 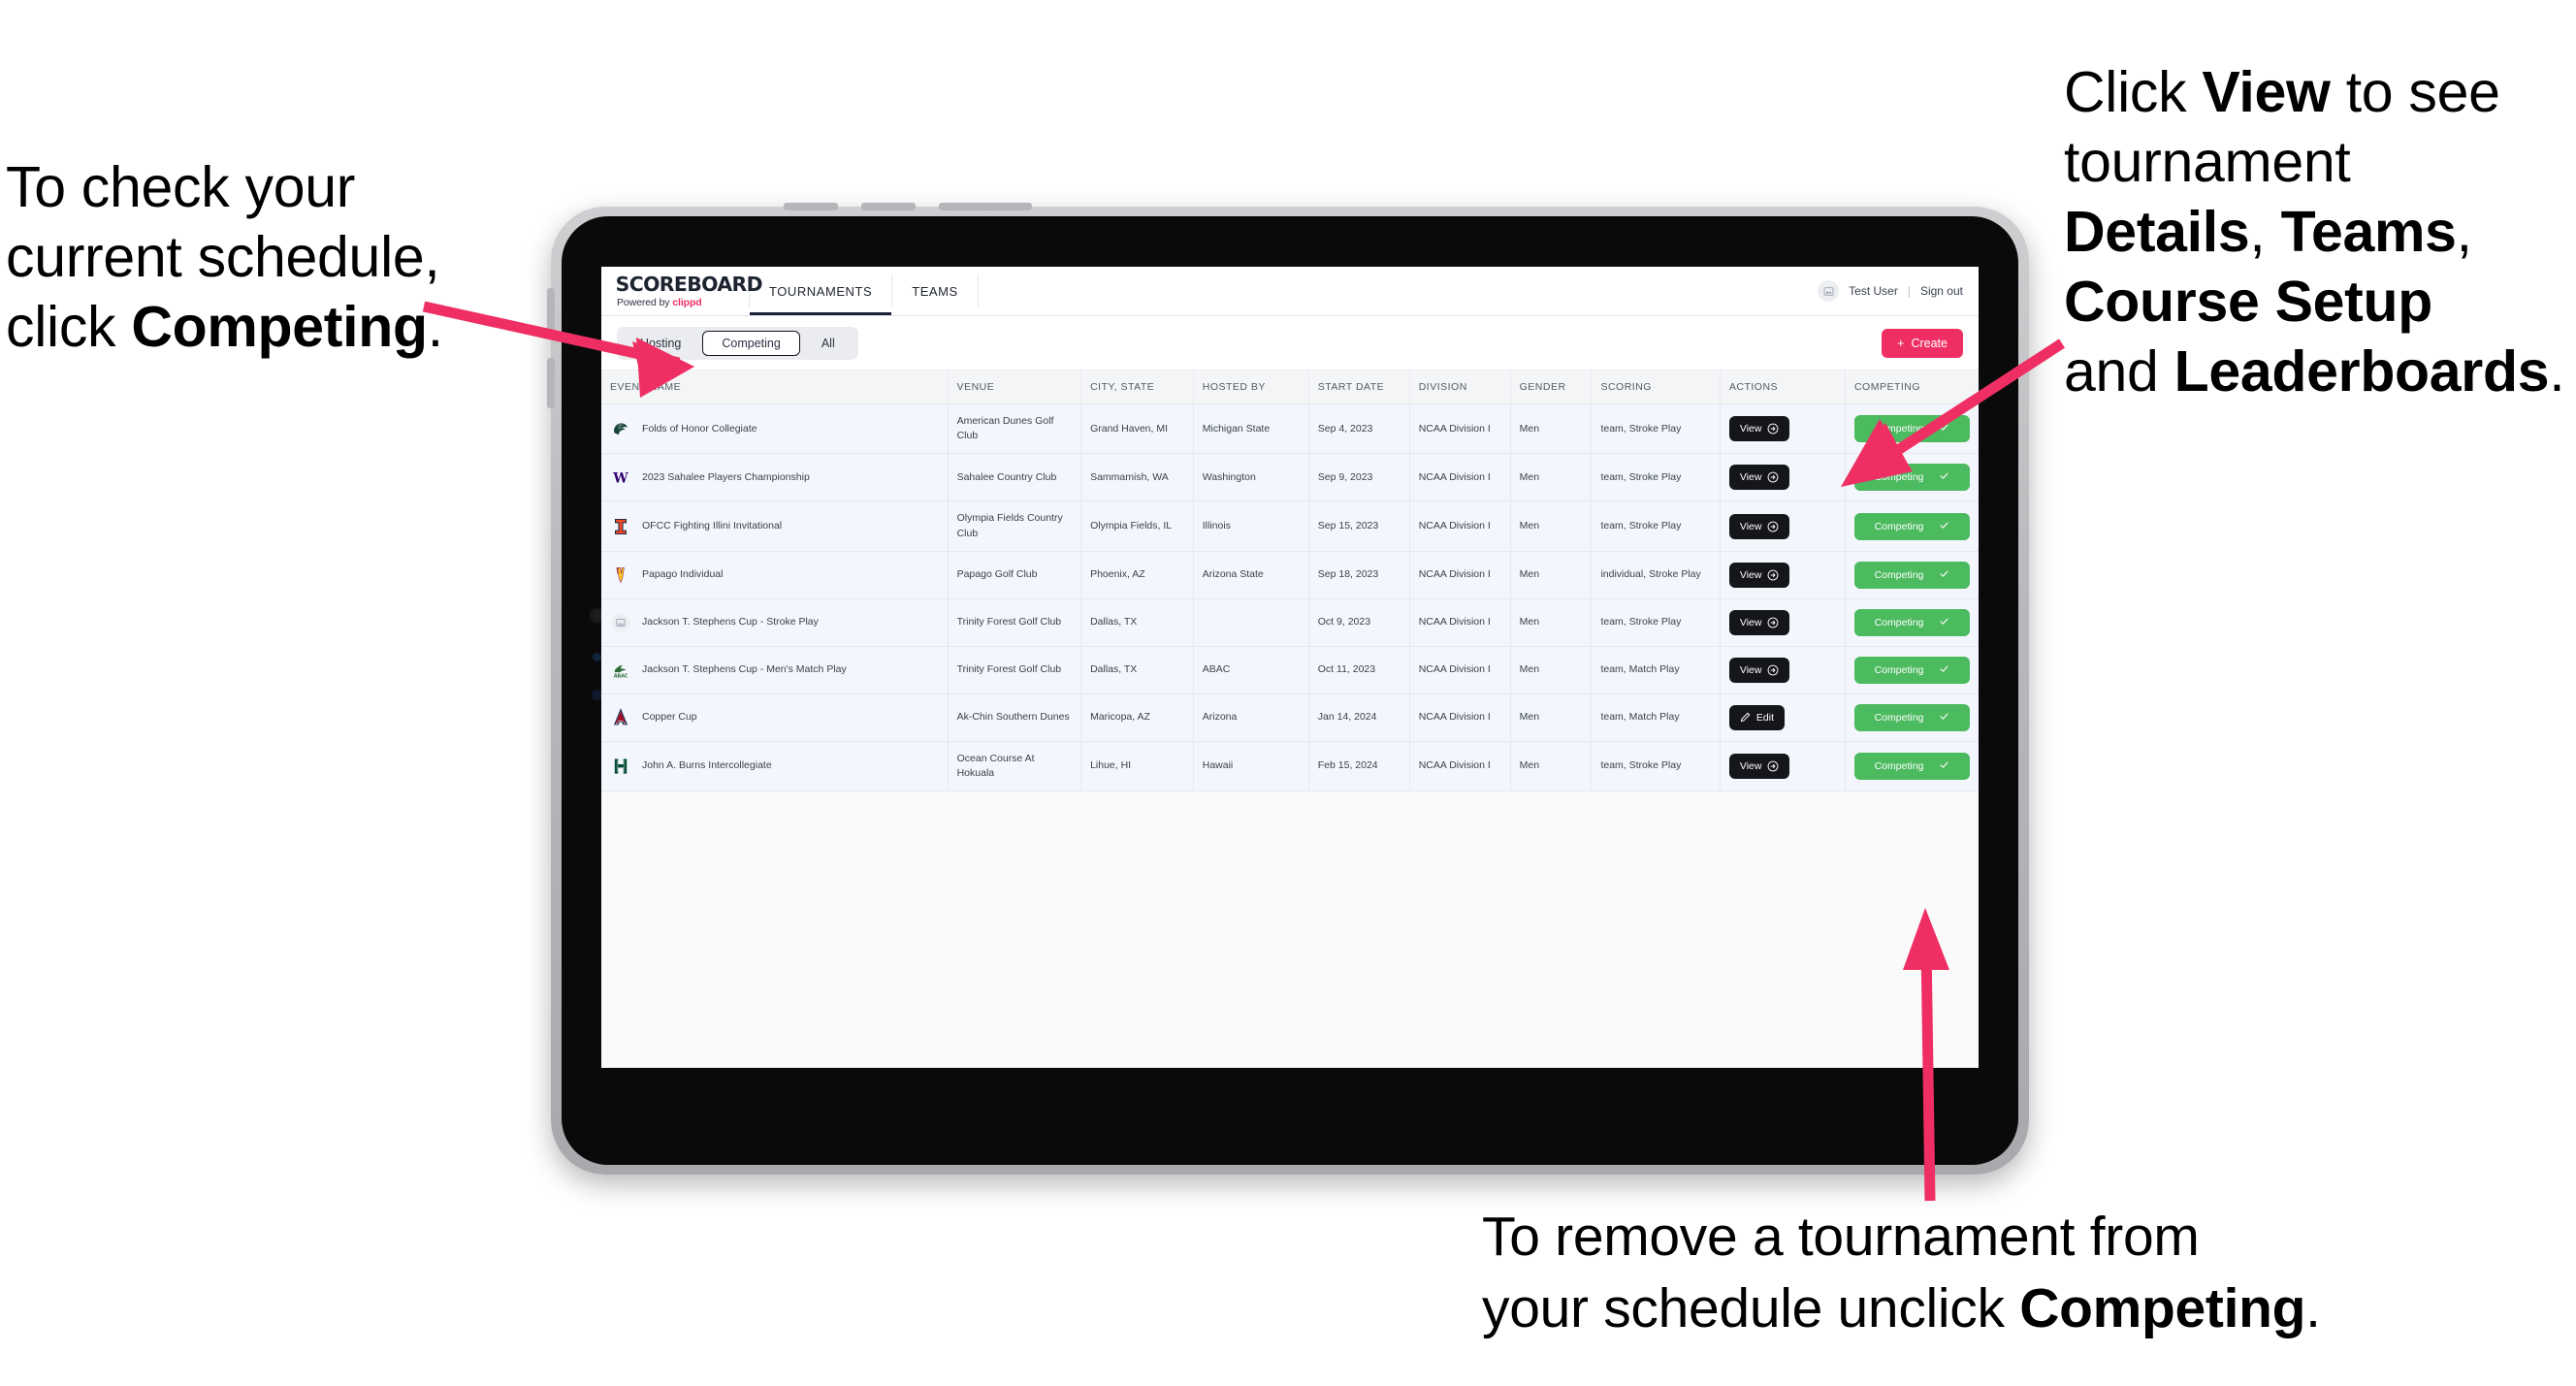 What do you see at coordinates (1251, 387) in the screenshot?
I see `col-hosted-by: HOSTED BY` at bounding box center [1251, 387].